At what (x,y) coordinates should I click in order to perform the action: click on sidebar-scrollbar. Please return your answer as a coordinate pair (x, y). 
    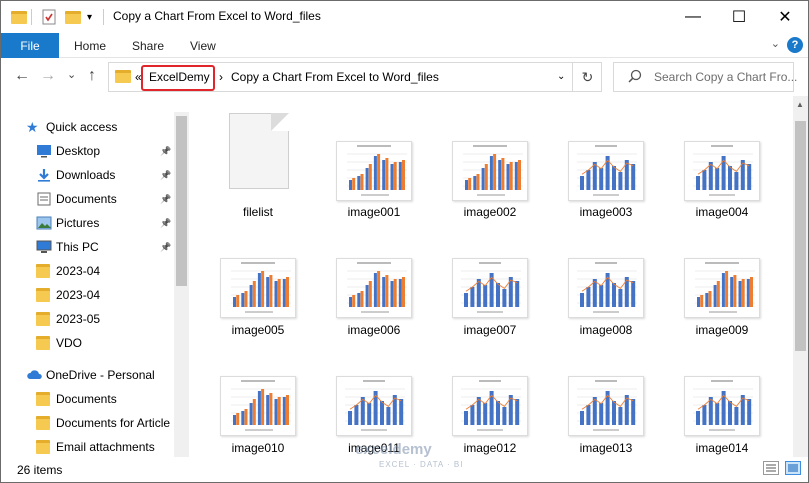
    Looking at the image, I should click on (181, 284).